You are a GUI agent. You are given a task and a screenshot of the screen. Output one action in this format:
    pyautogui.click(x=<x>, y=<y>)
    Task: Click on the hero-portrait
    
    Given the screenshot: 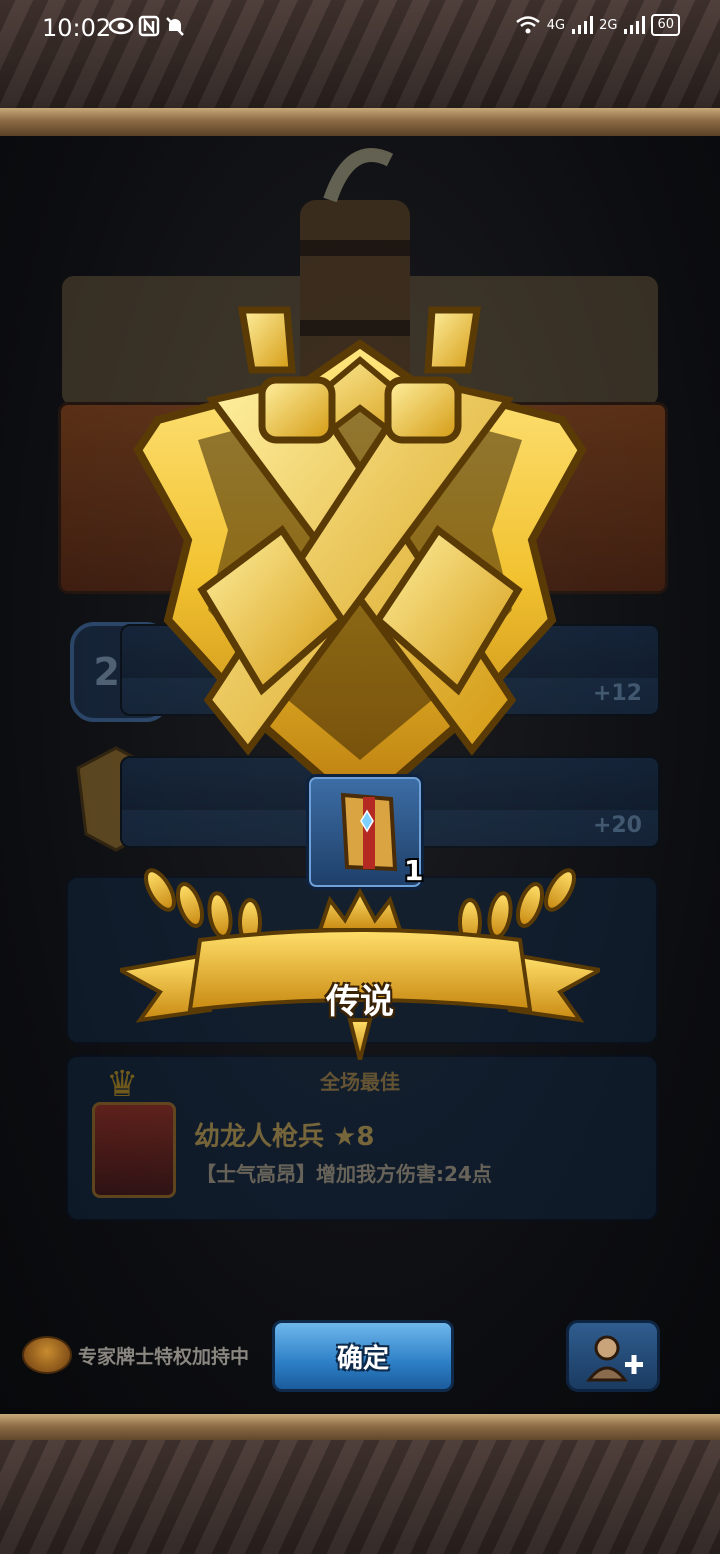 What is the action you would take?
    pyautogui.click(x=134, y=1150)
    